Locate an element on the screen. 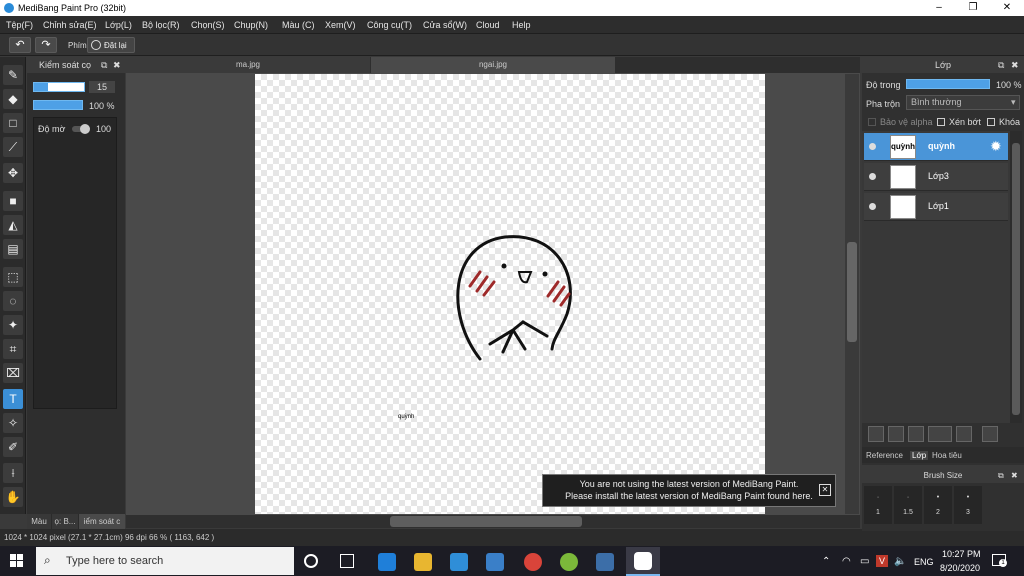 The image size is (1024, 576). brush-size-2: • 2 is located at coordinates (938, 505).